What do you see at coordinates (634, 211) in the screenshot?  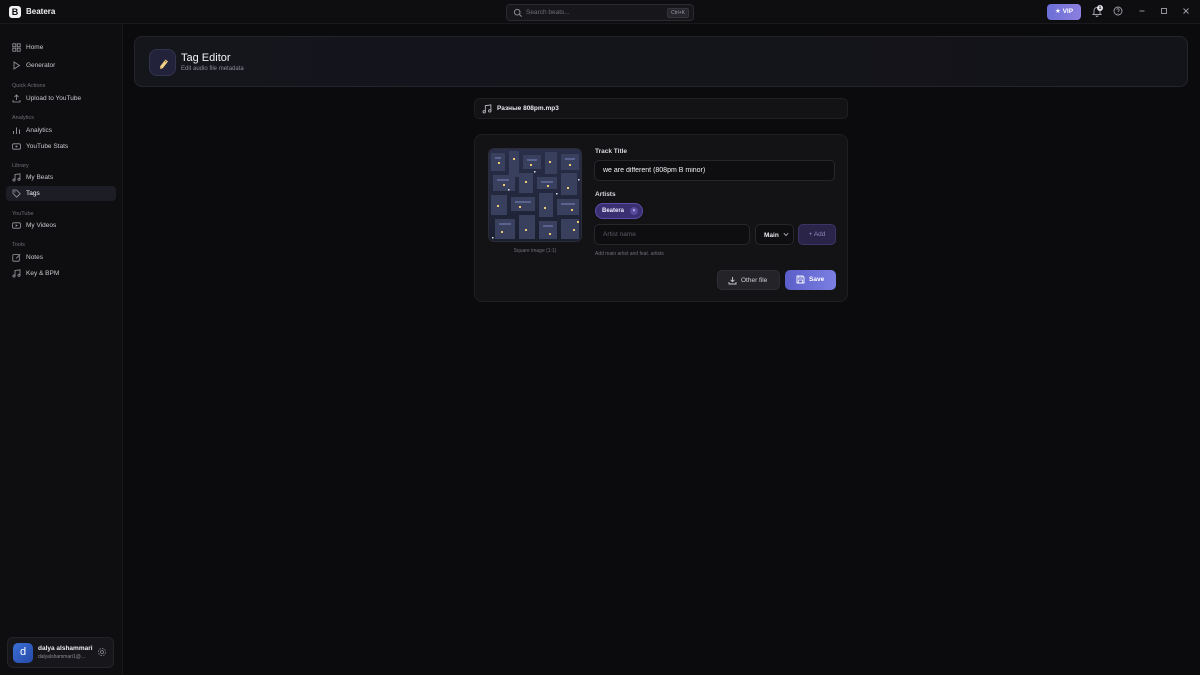 I see `close-icon: ×` at bounding box center [634, 211].